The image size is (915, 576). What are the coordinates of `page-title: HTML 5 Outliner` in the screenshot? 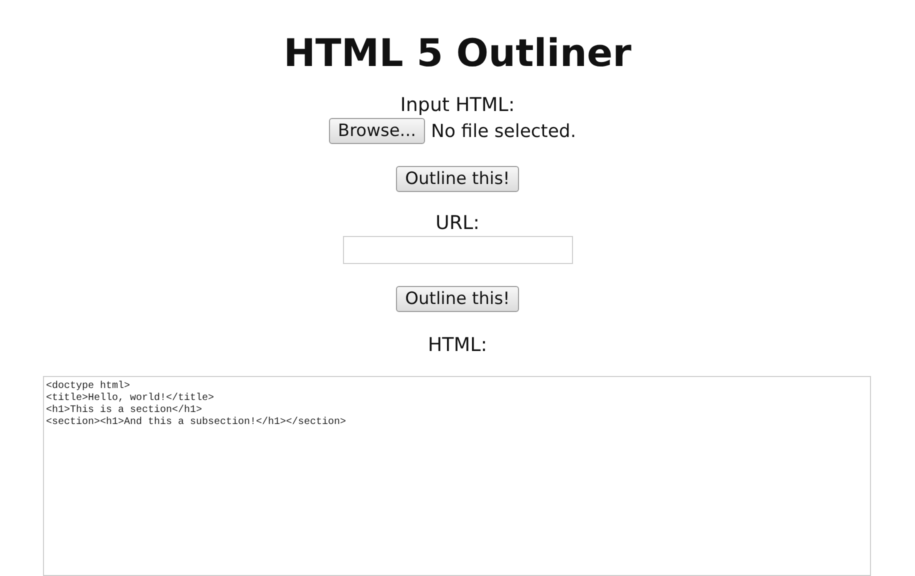 It's located at (458, 53).